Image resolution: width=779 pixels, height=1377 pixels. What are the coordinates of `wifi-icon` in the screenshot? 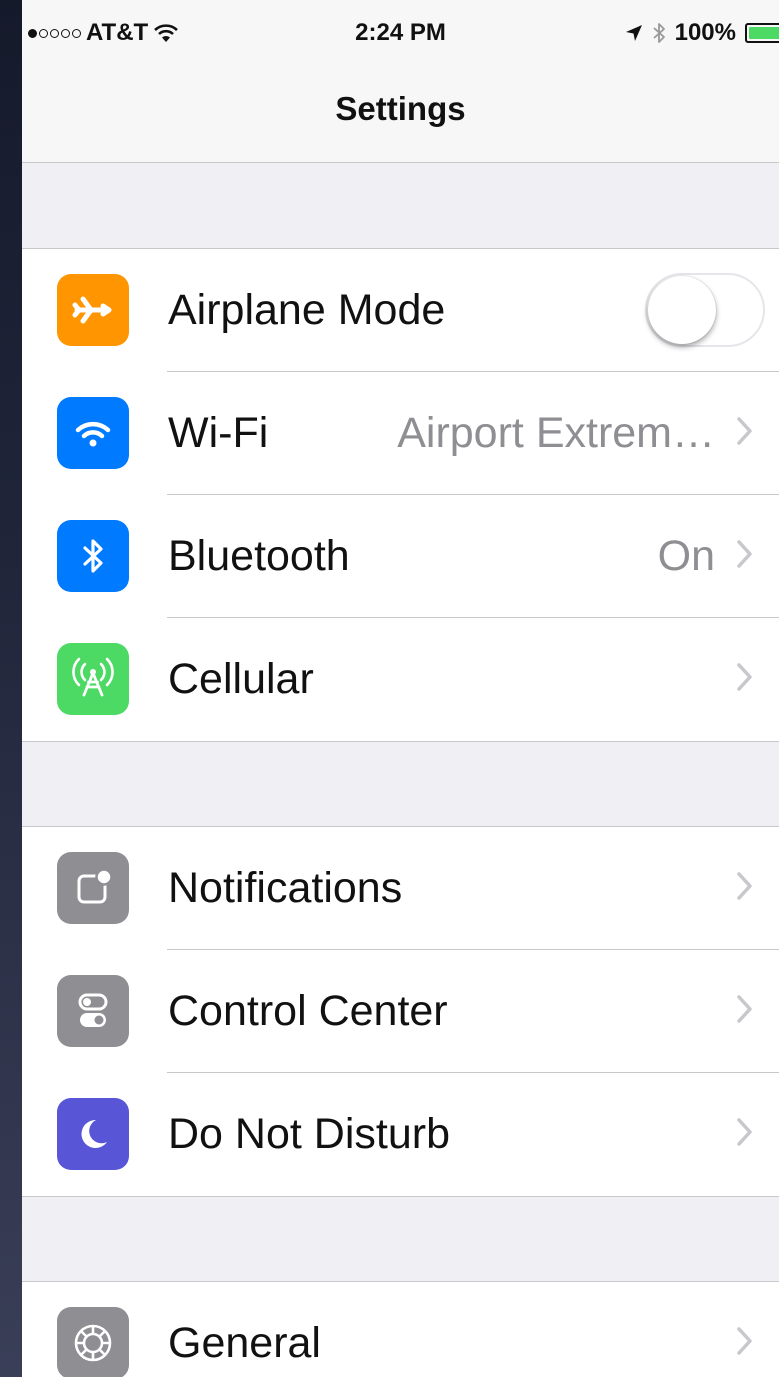 It's located at (93, 433).